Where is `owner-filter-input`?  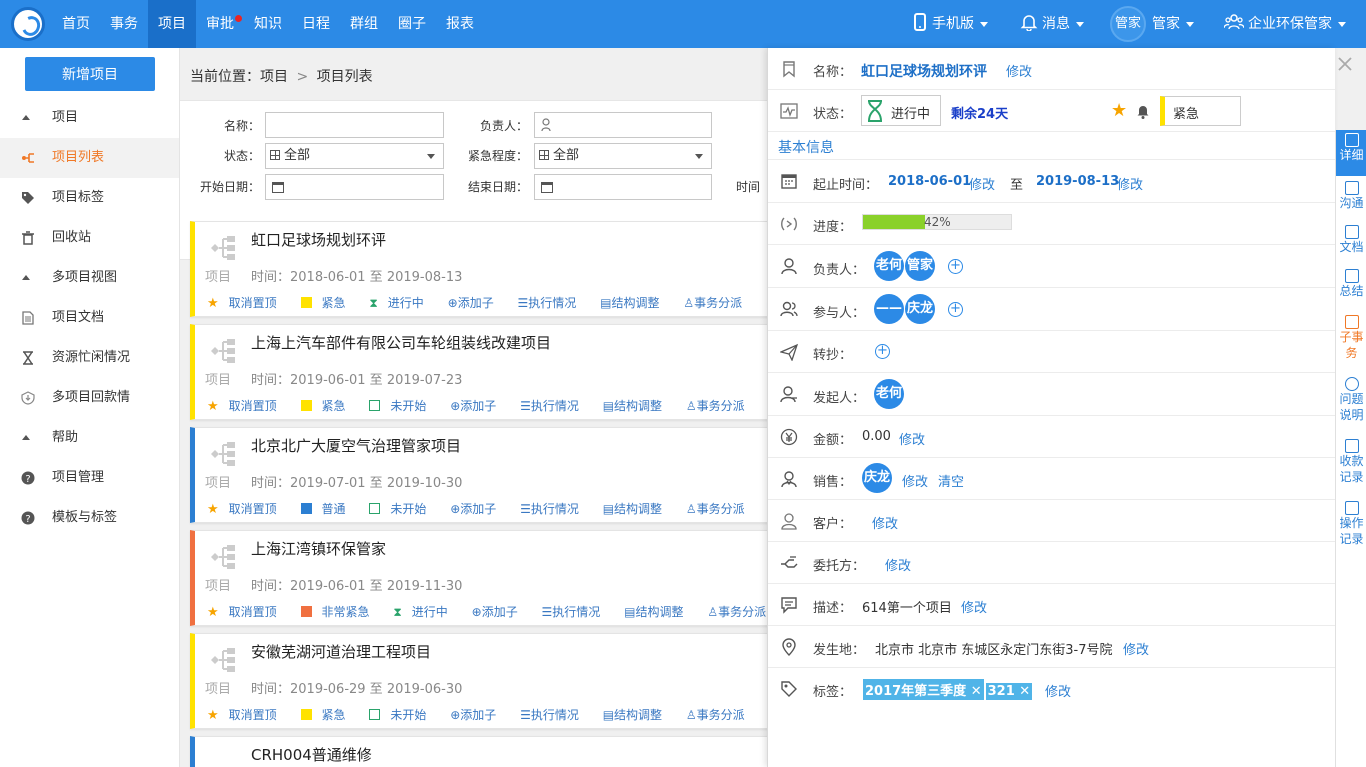 owner-filter-input is located at coordinates (623, 125).